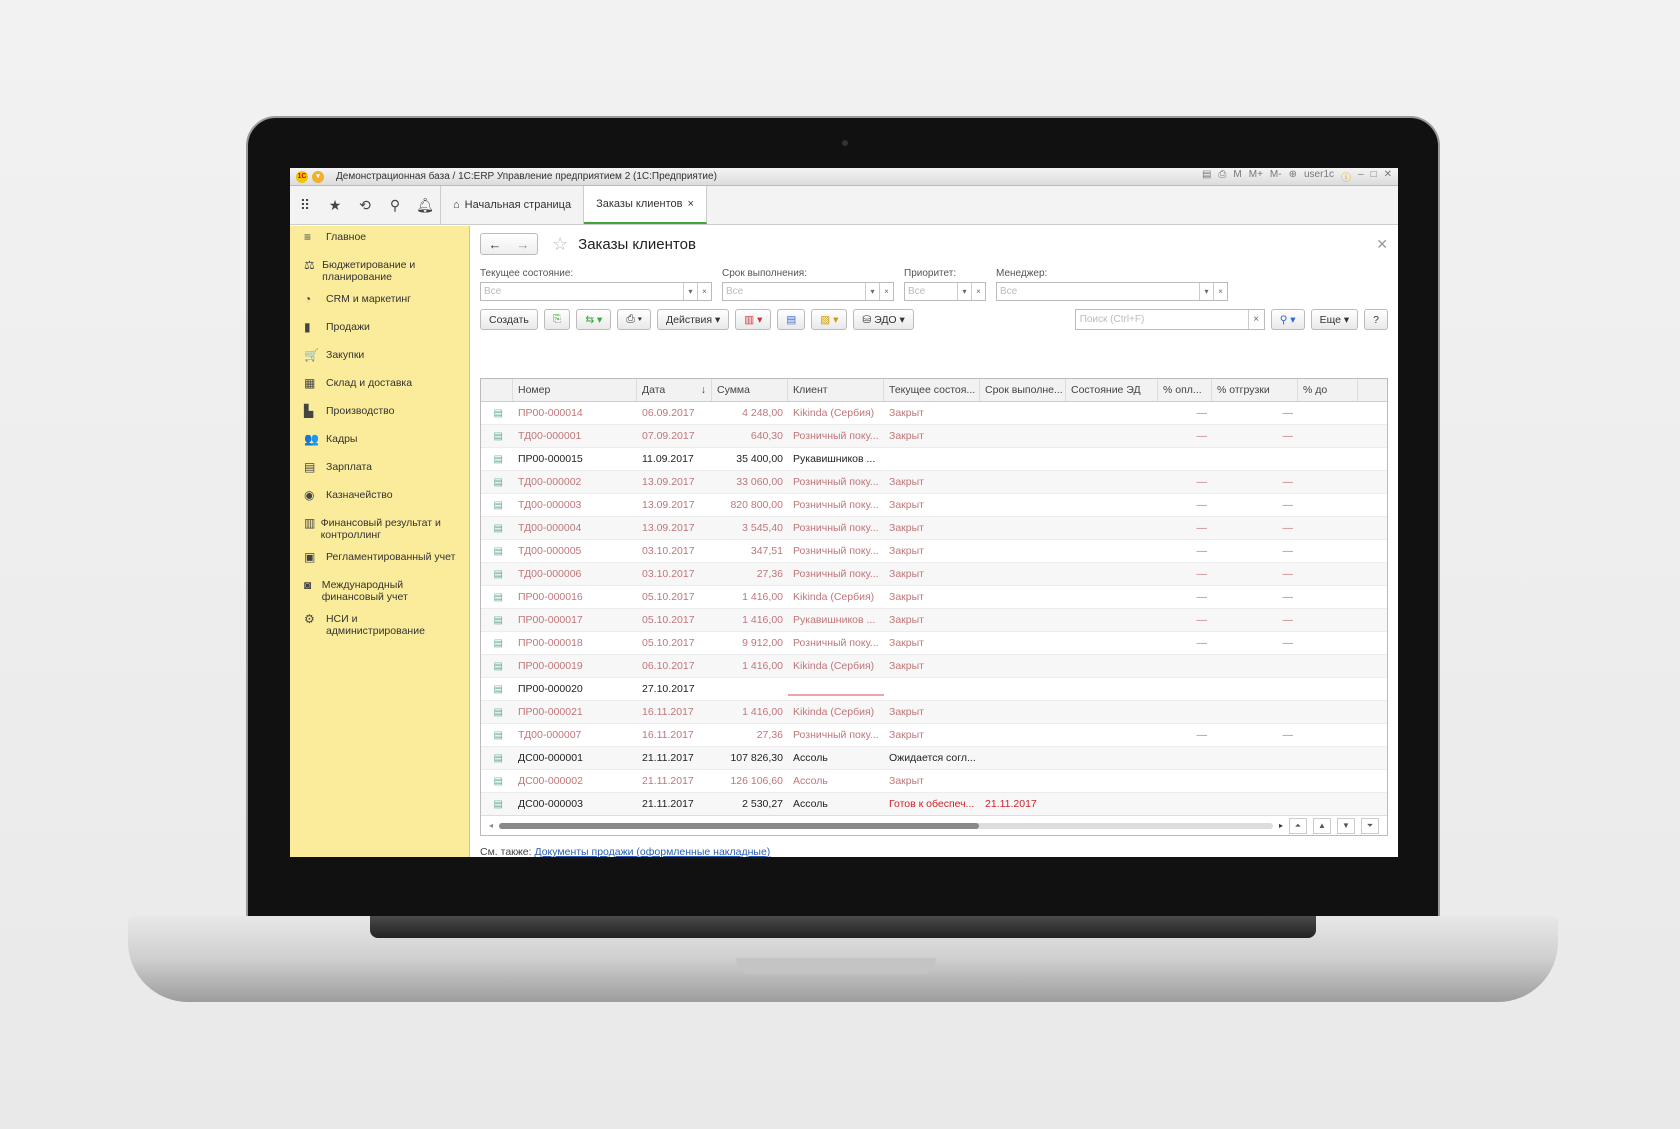 The image size is (1680, 1129). I want to click on next-page-button: ▼, so click(1346, 825).